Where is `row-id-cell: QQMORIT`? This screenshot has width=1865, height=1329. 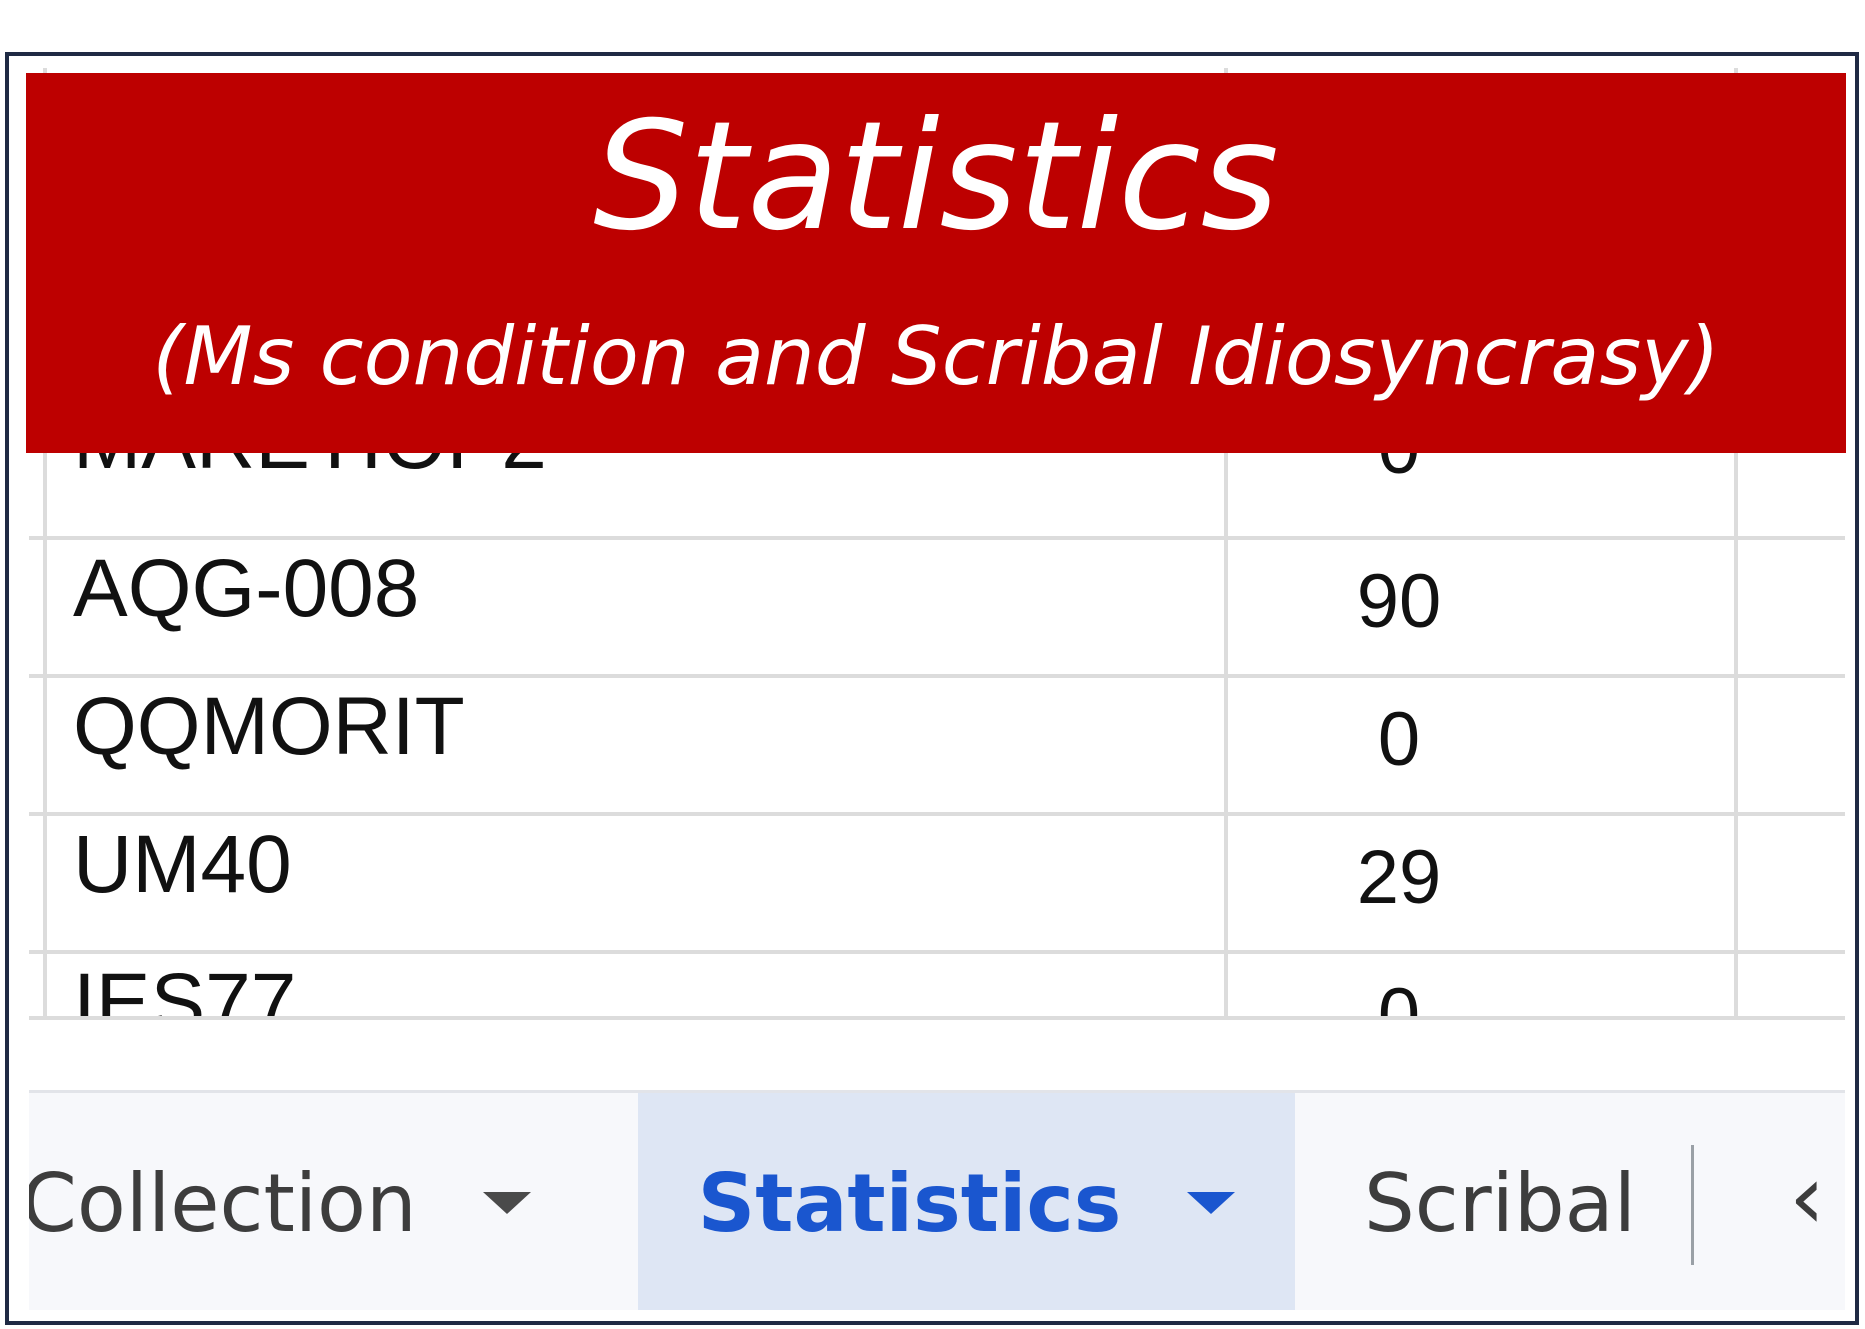 row-id-cell: QQMORIT is located at coordinates (269, 727).